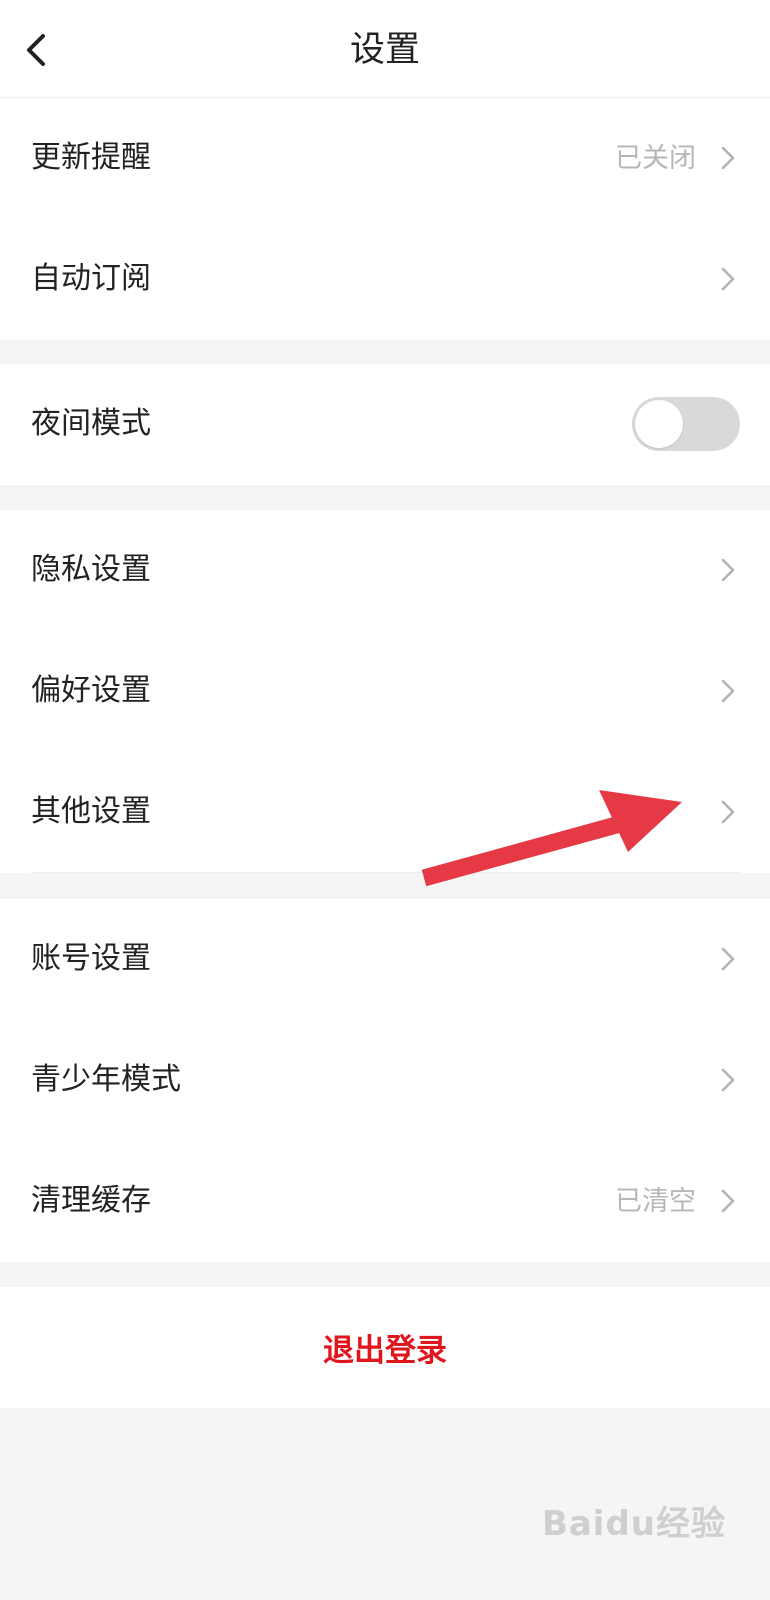 The image size is (770, 1600). I want to click on logout-button: 退出登录, so click(385, 1347).